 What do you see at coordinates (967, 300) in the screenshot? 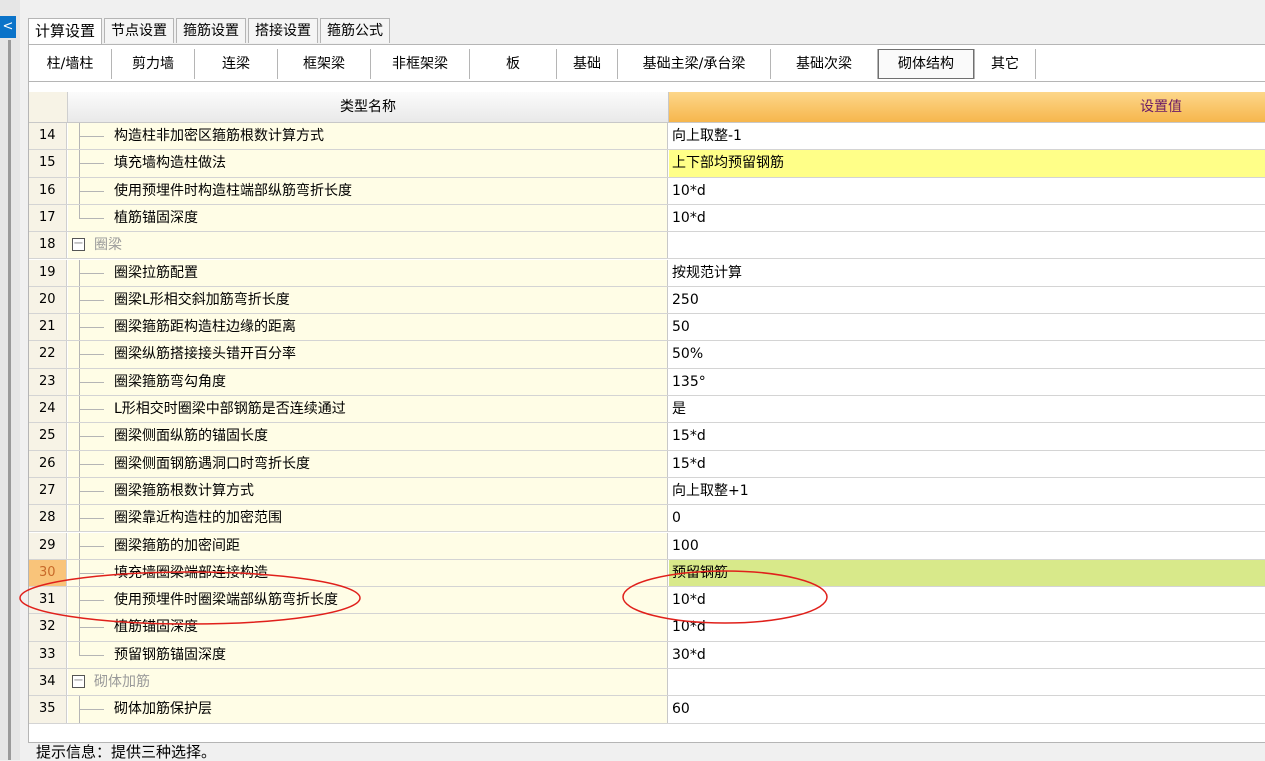
I see `row-value-cell: 250` at bounding box center [967, 300].